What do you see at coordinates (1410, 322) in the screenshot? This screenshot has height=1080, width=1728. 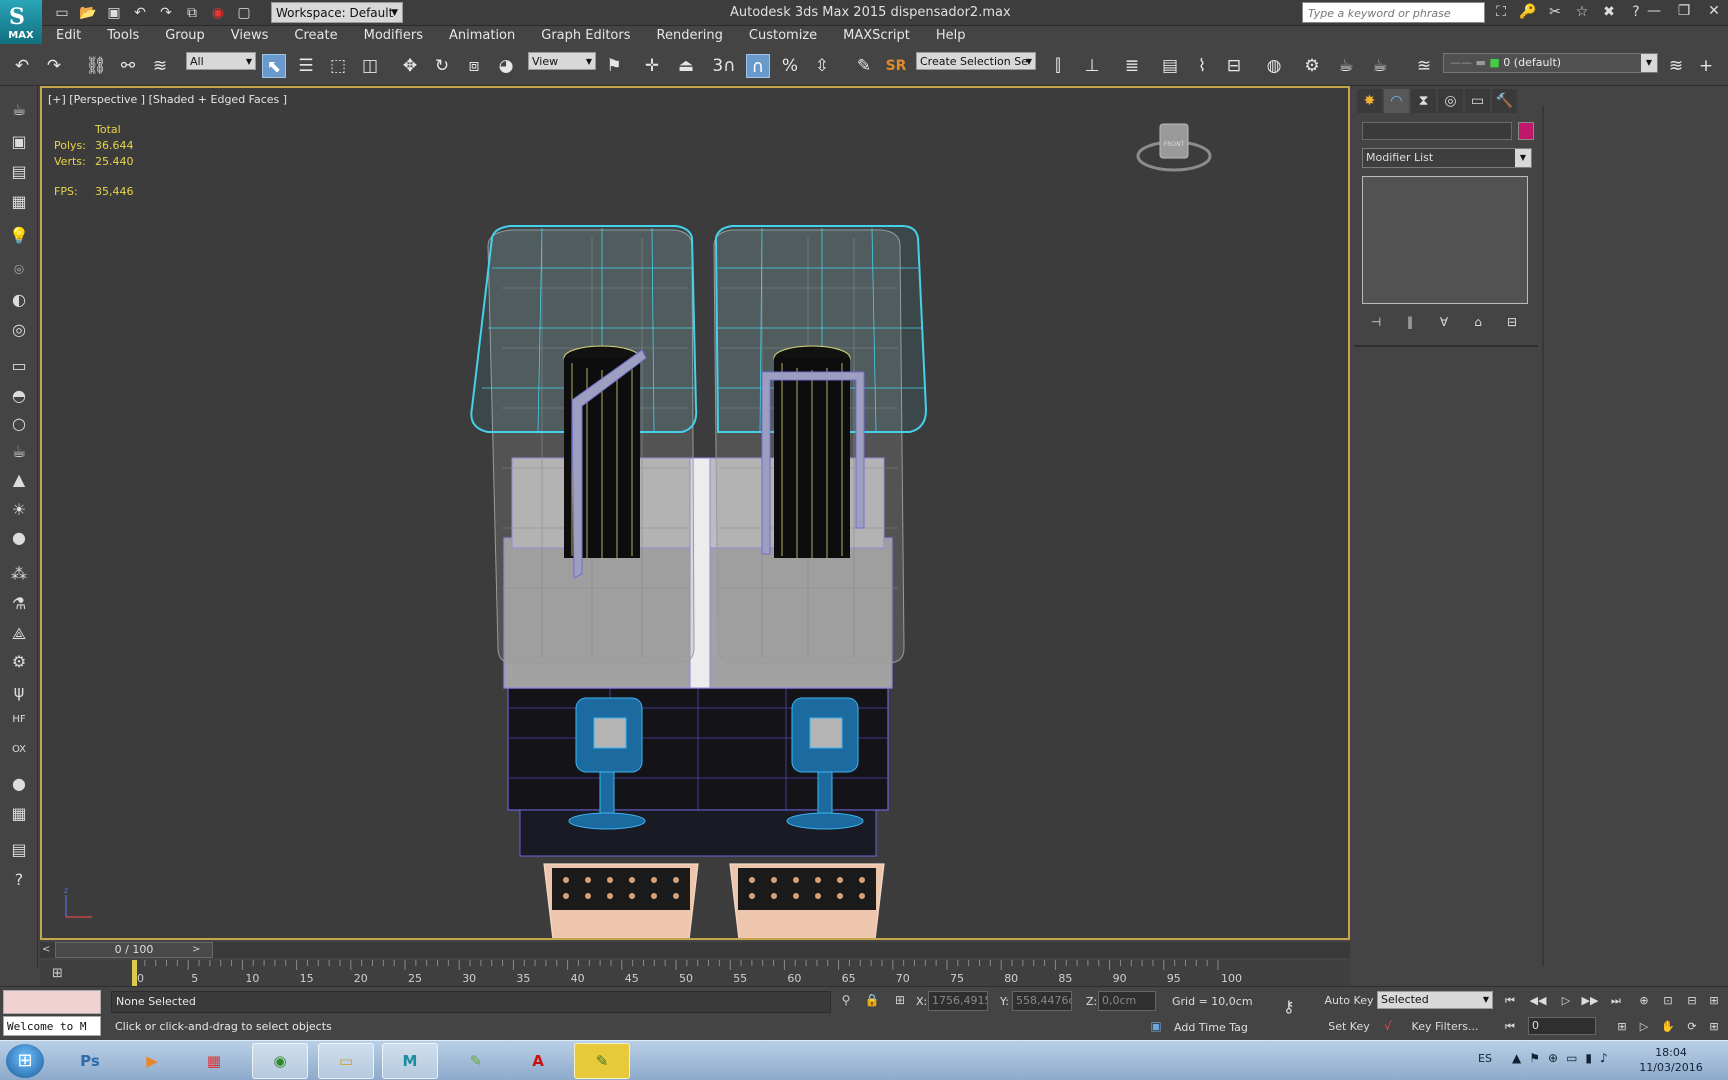 I see `show-end-result-icon: ‖` at bounding box center [1410, 322].